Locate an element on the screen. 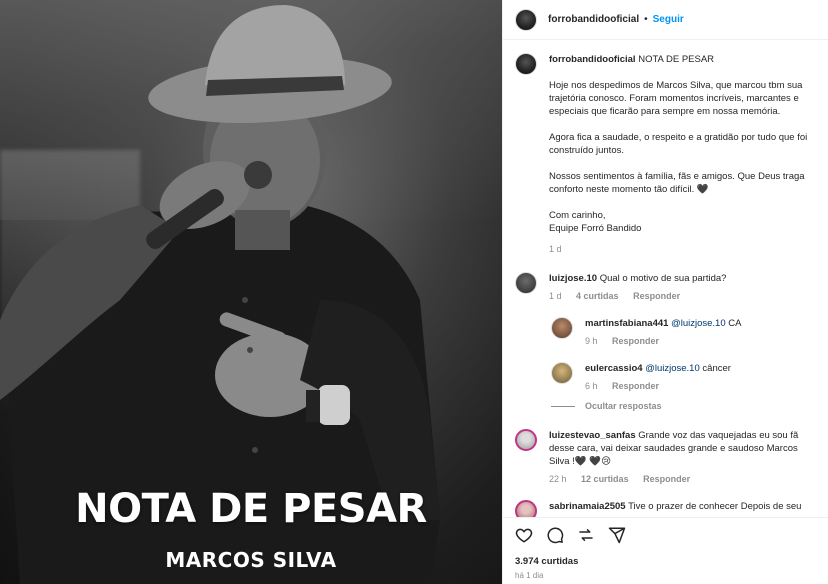  comment-text: câncer is located at coordinates (716, 368).